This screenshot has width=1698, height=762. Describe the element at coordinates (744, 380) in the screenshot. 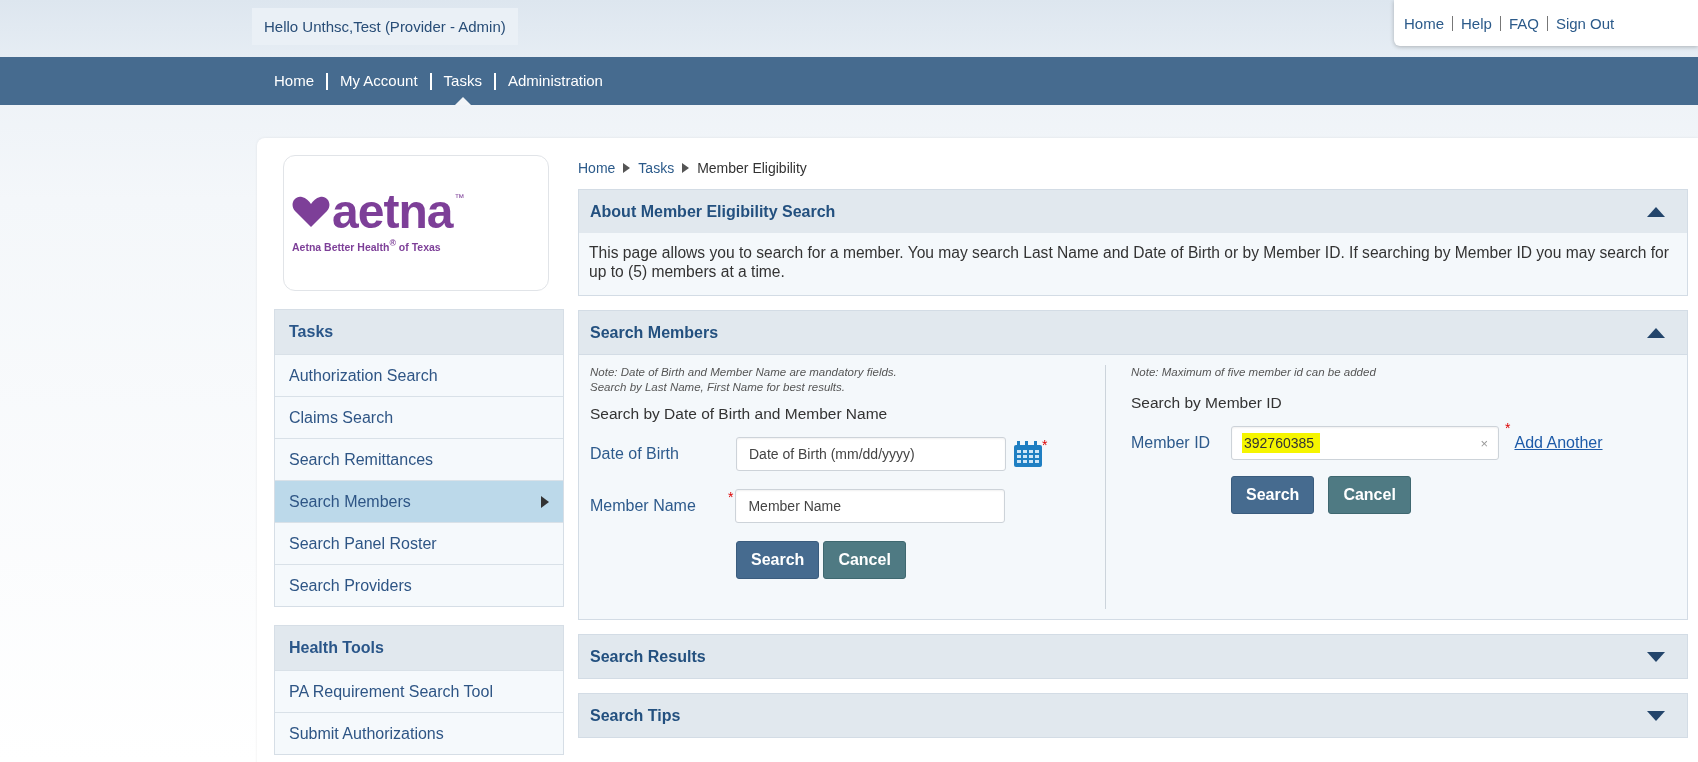

I see `note-text: Note: Date of Birth and Member Name are mandatory fields. Search by Last Name, First Name for best results.` at that location.